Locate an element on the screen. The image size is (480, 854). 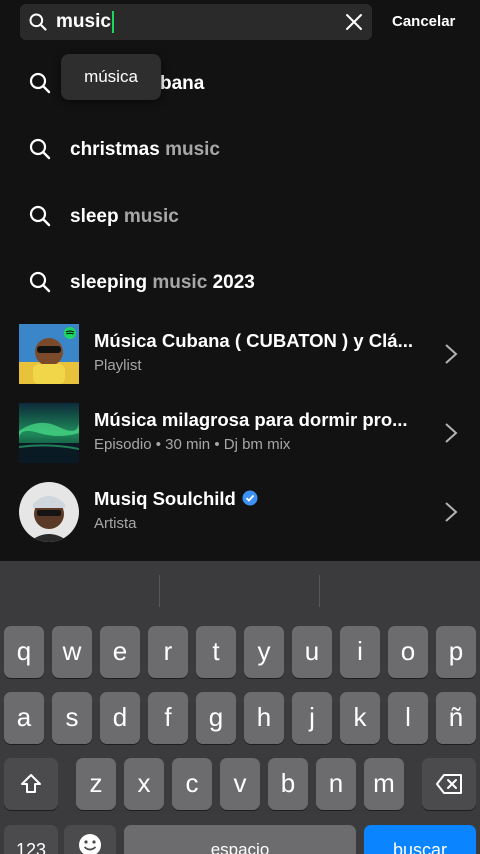
emoji-key is located at coordinates (90, 839).